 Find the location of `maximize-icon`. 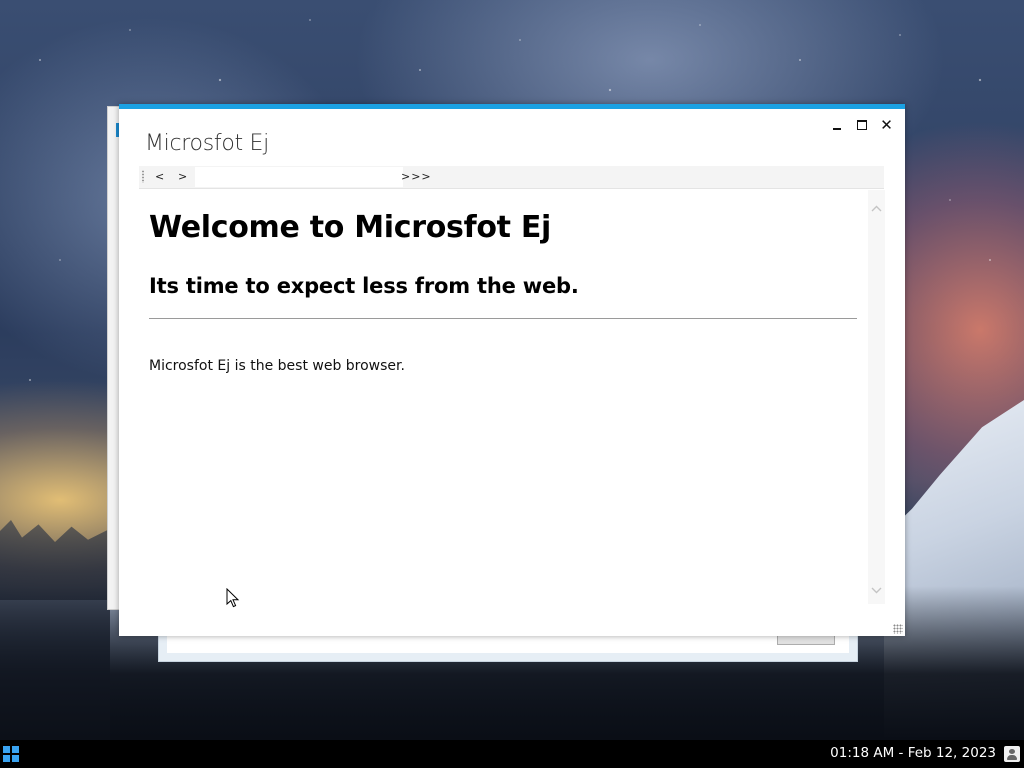

maximize-icon is located at coordinates (861, 125).